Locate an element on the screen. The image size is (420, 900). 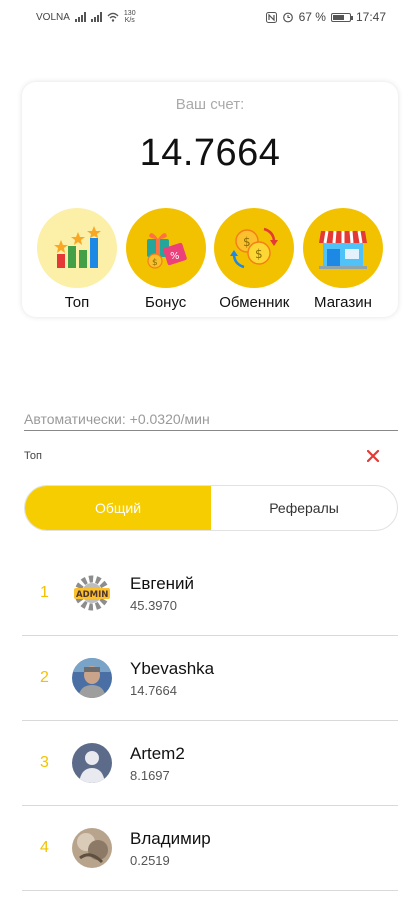
close-button is located at coordinates (373, 456).